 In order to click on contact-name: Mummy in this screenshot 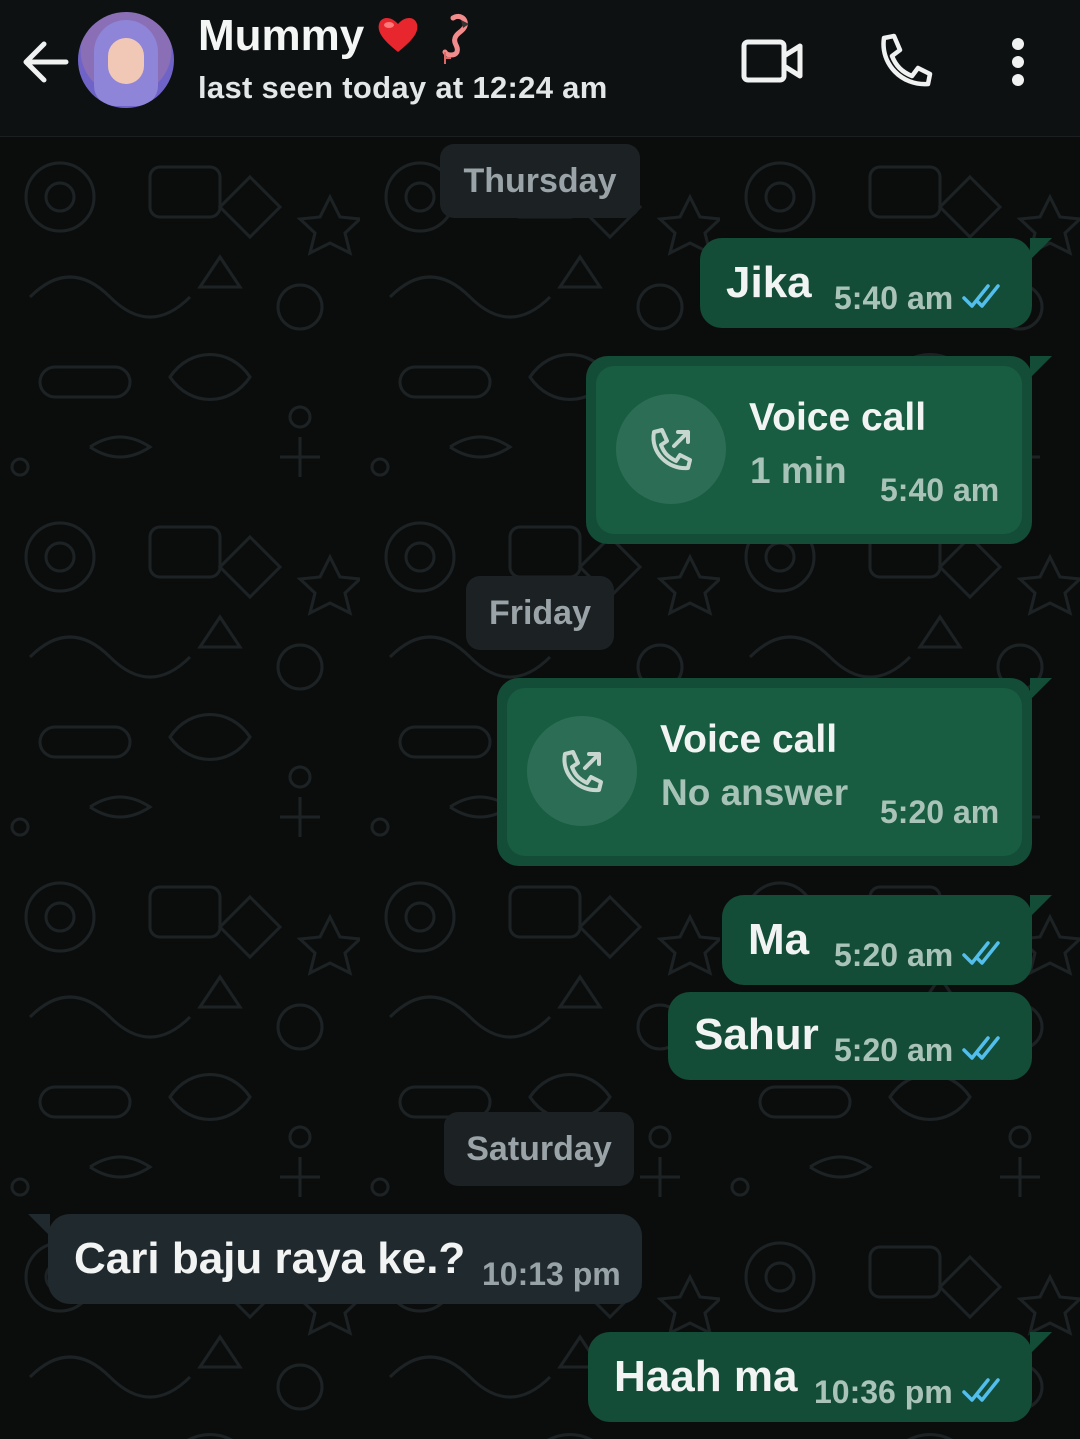, I will do `click(281, 35)`.